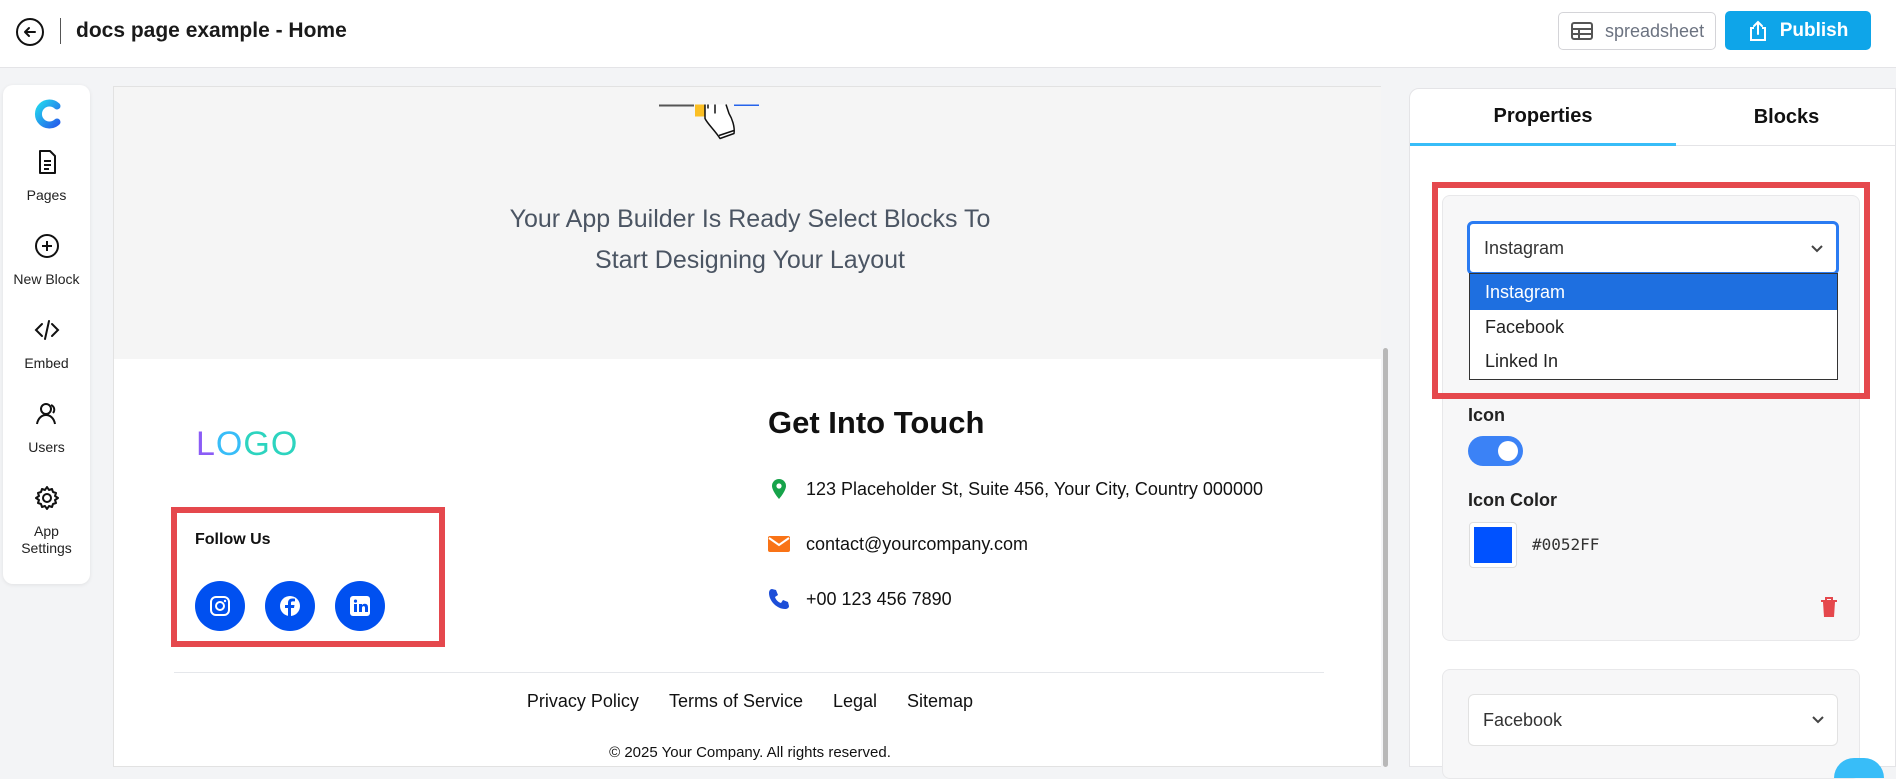  What do you see at coordinates (1829, 607) in the screenshot?
I see `trash-icon` at bounding box center [1829, 607].